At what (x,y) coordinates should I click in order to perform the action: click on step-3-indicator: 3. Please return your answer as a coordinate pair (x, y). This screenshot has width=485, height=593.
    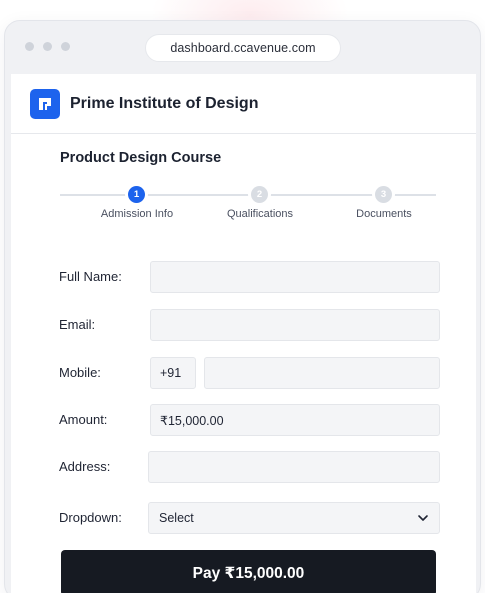
    Looking at the image, I should click on (383, 194).